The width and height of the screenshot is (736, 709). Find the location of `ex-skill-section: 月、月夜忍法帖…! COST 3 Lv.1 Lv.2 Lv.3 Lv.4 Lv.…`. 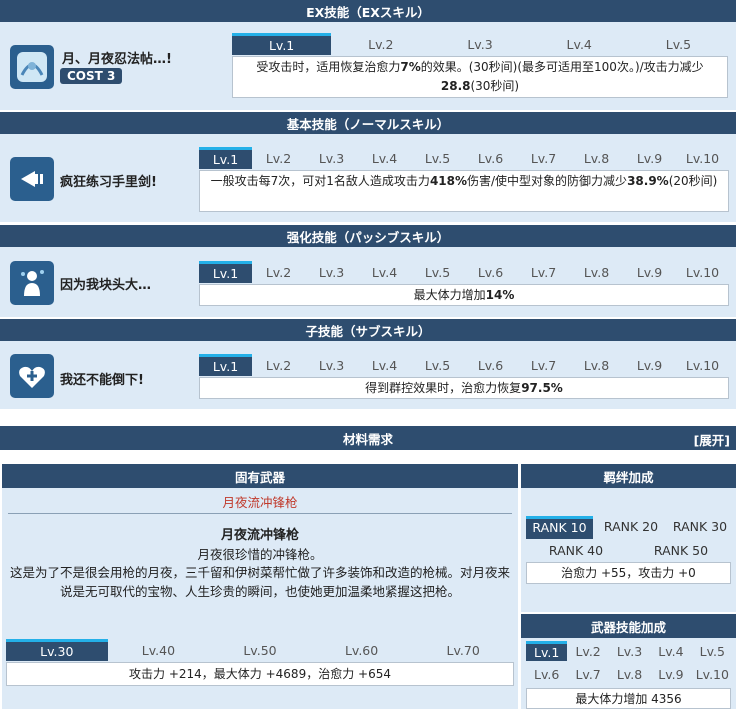

ex-skill-section: 月、月夜忍法帖…! COST 3 Lv.1 Lv.2 Lv.3 Lv.4 Lv.… is located at coordinates (368, 66).